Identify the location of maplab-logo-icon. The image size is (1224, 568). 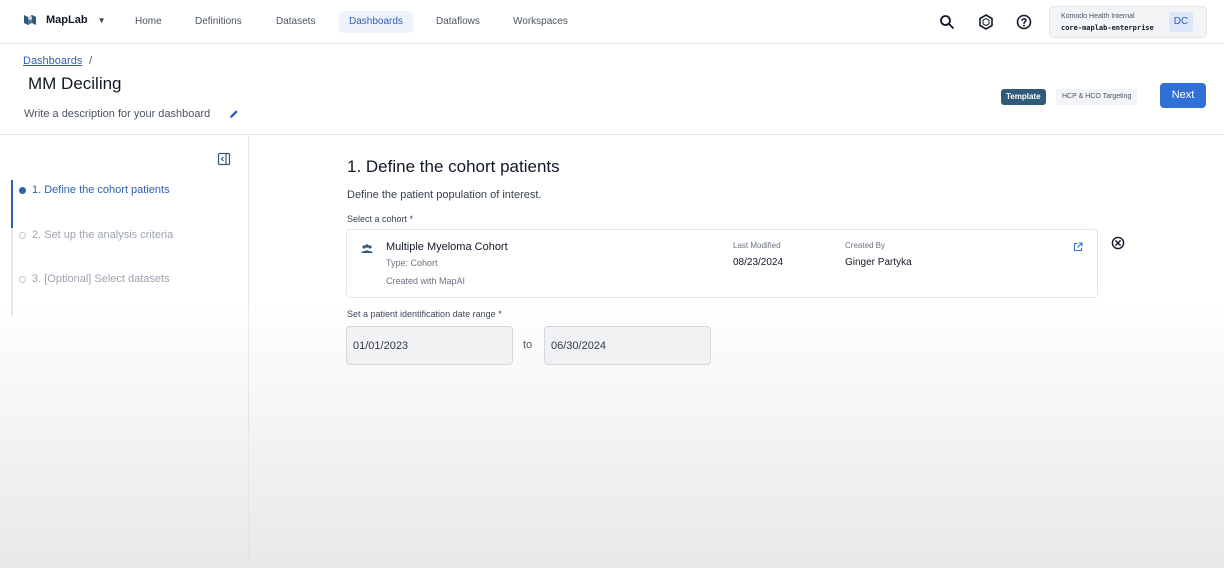
(30, 20).